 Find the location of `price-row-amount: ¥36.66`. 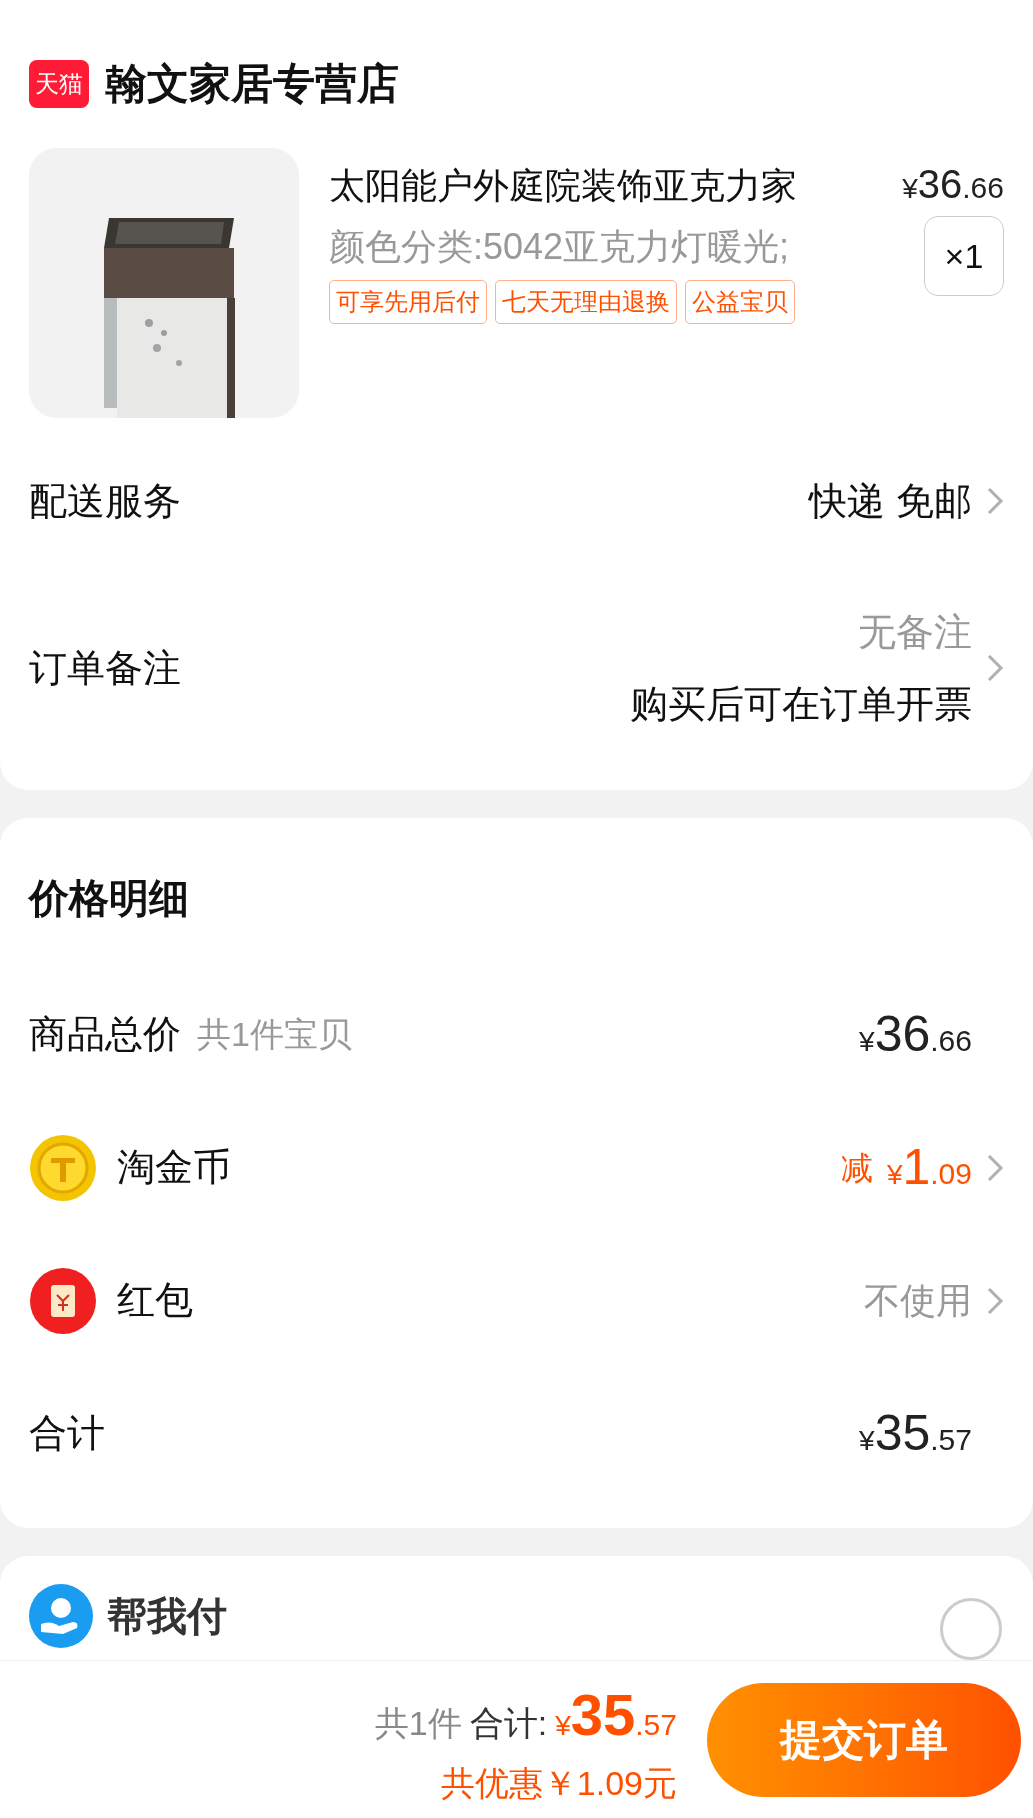

price-row-amount: ¥36.66 is located at coordinates (915, 1034).